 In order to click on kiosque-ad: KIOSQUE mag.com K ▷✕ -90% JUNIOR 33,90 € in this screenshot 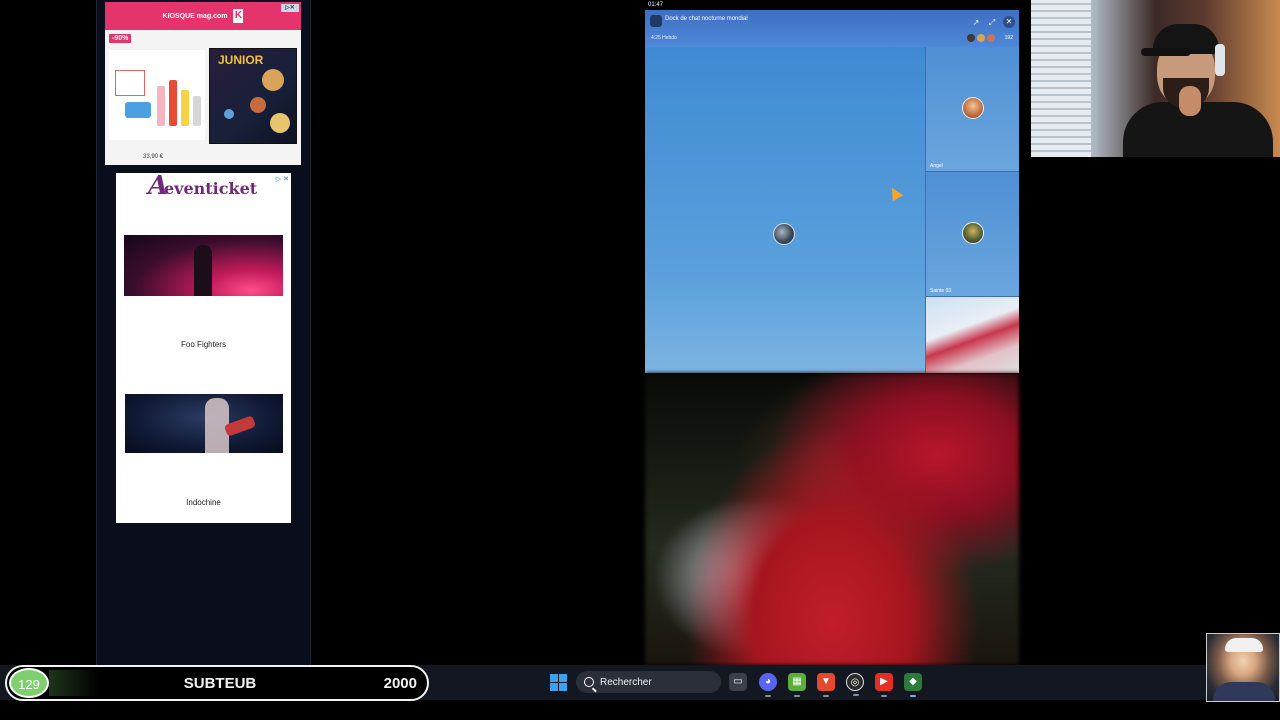, I will do `click(203, 83)`.